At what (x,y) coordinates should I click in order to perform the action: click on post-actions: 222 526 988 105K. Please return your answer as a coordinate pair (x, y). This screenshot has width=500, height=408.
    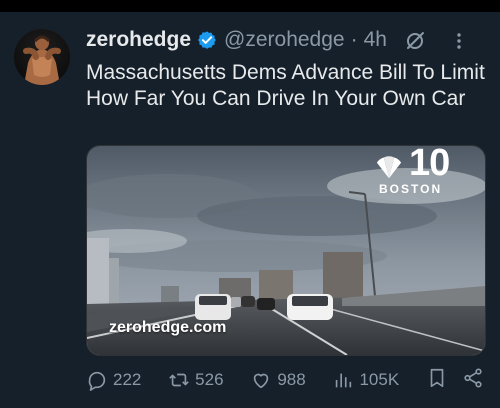
    Looking at the image, I should click on (285, 380).